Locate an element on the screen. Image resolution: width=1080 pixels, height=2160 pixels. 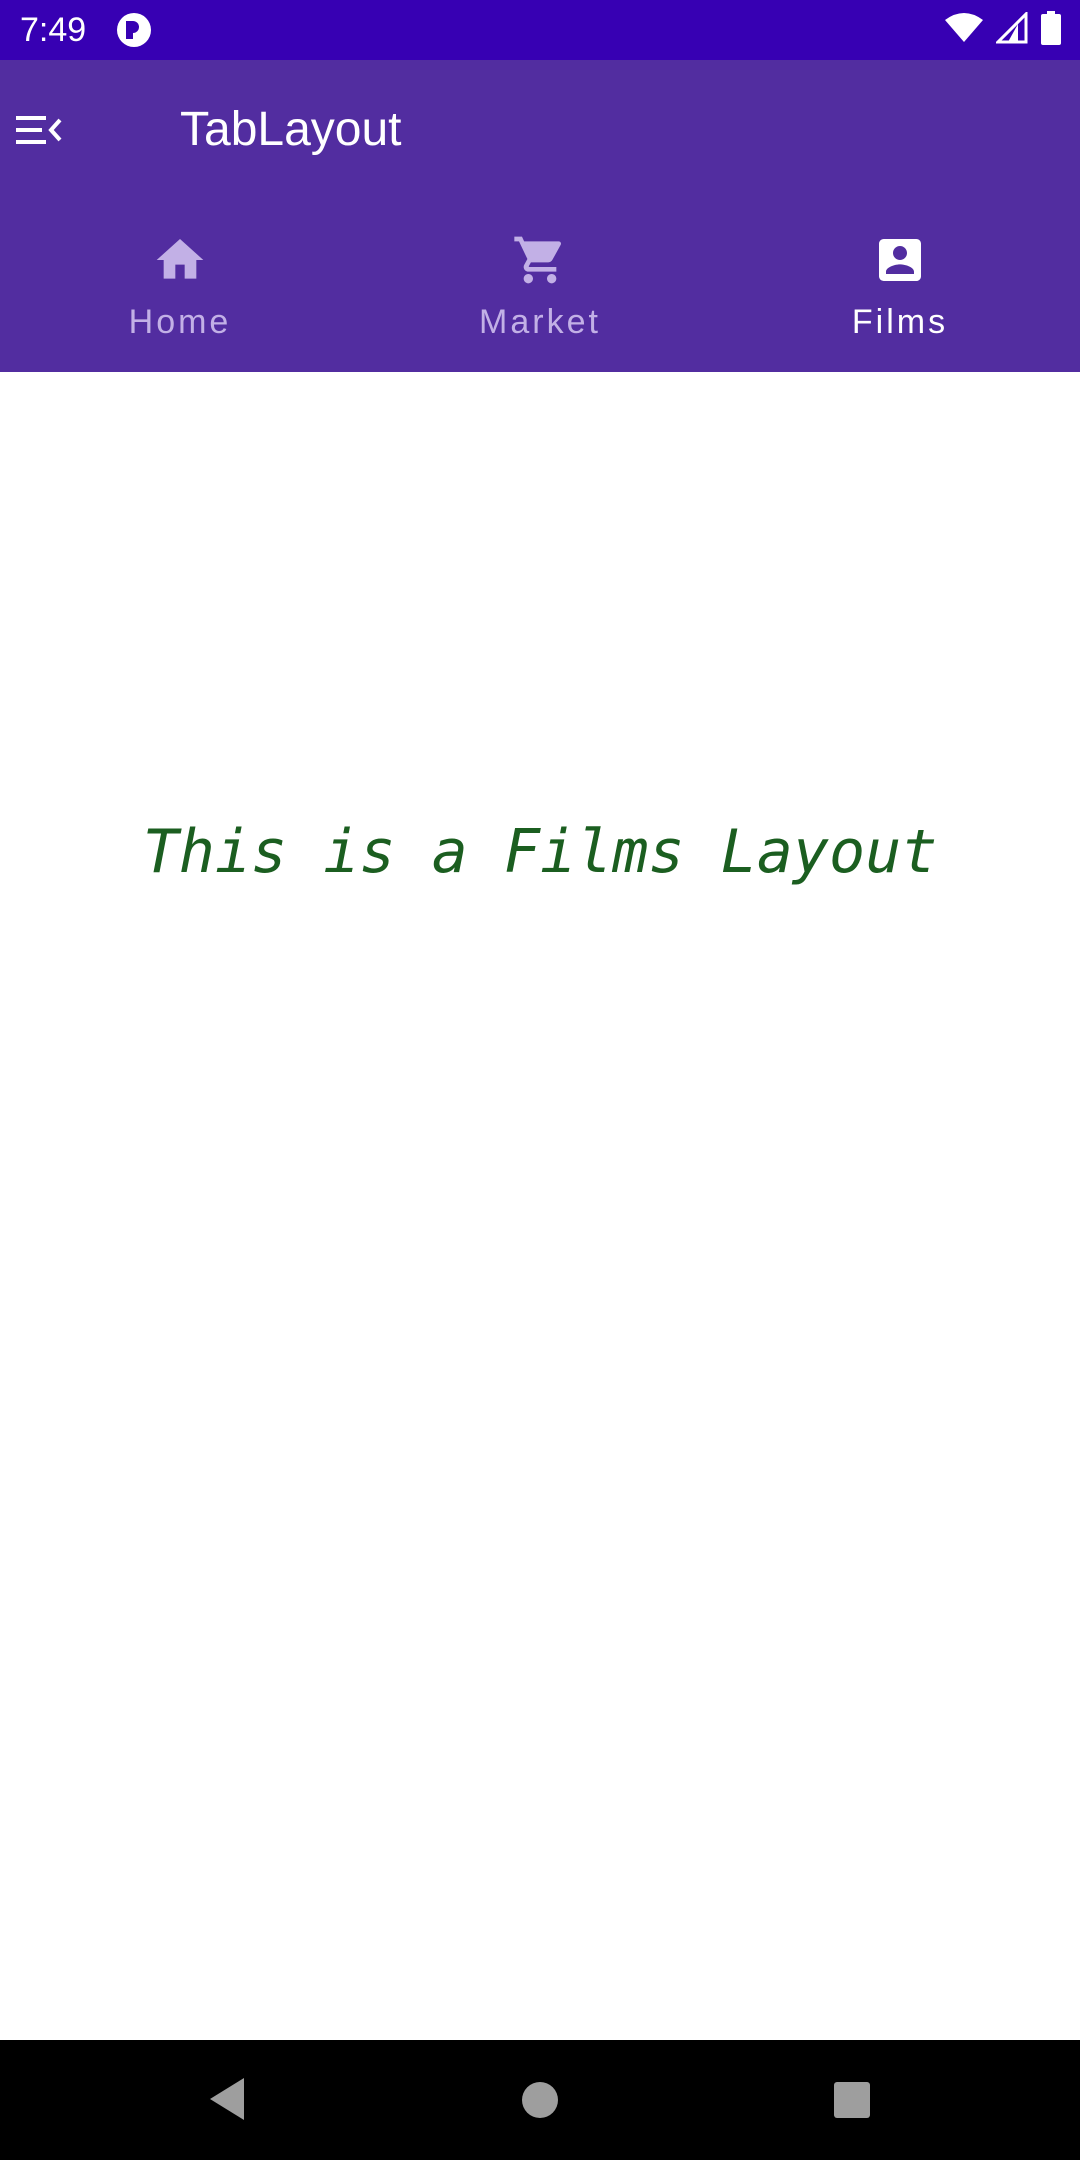
system-nav-bar is located at coordinates (540, 2100).